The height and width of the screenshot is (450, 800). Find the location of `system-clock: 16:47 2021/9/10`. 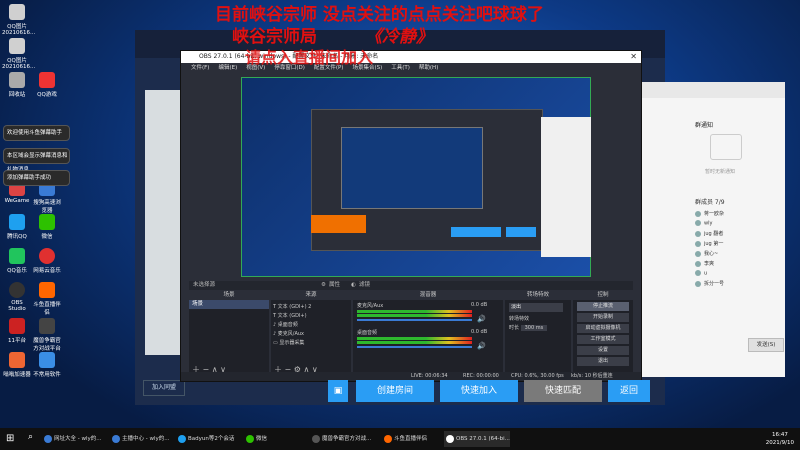

system-clock: 16:47 2021/9/10 is located at coordinates (780, 439).